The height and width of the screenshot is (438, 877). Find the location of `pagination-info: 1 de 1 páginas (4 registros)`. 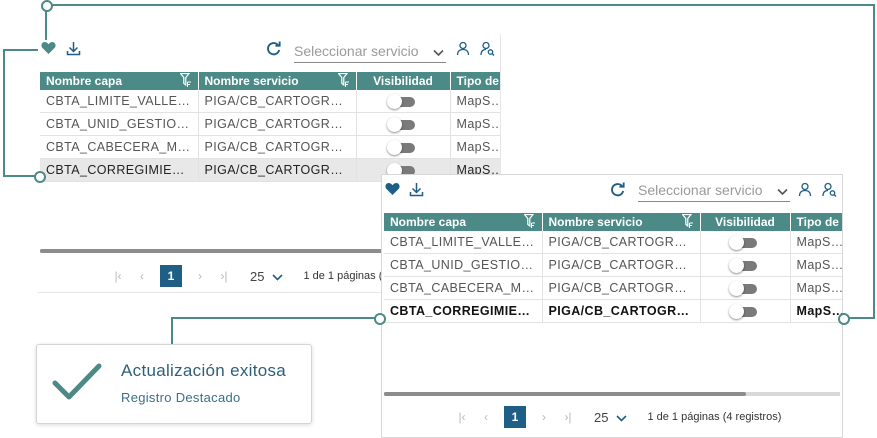

pagination-info: 1 de 1 páginas (4 registros) is located at coordinates (714, 417).